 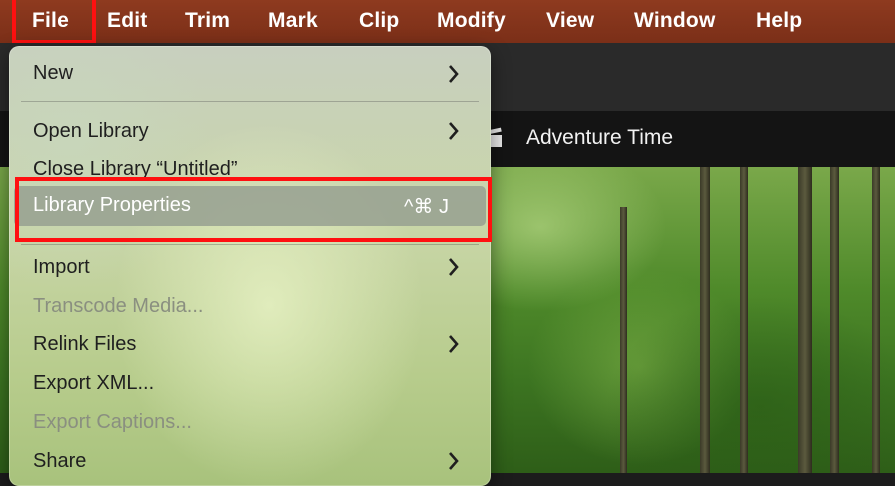 I want to click on project-title: Adventure Time, so click(x=600, y=137).